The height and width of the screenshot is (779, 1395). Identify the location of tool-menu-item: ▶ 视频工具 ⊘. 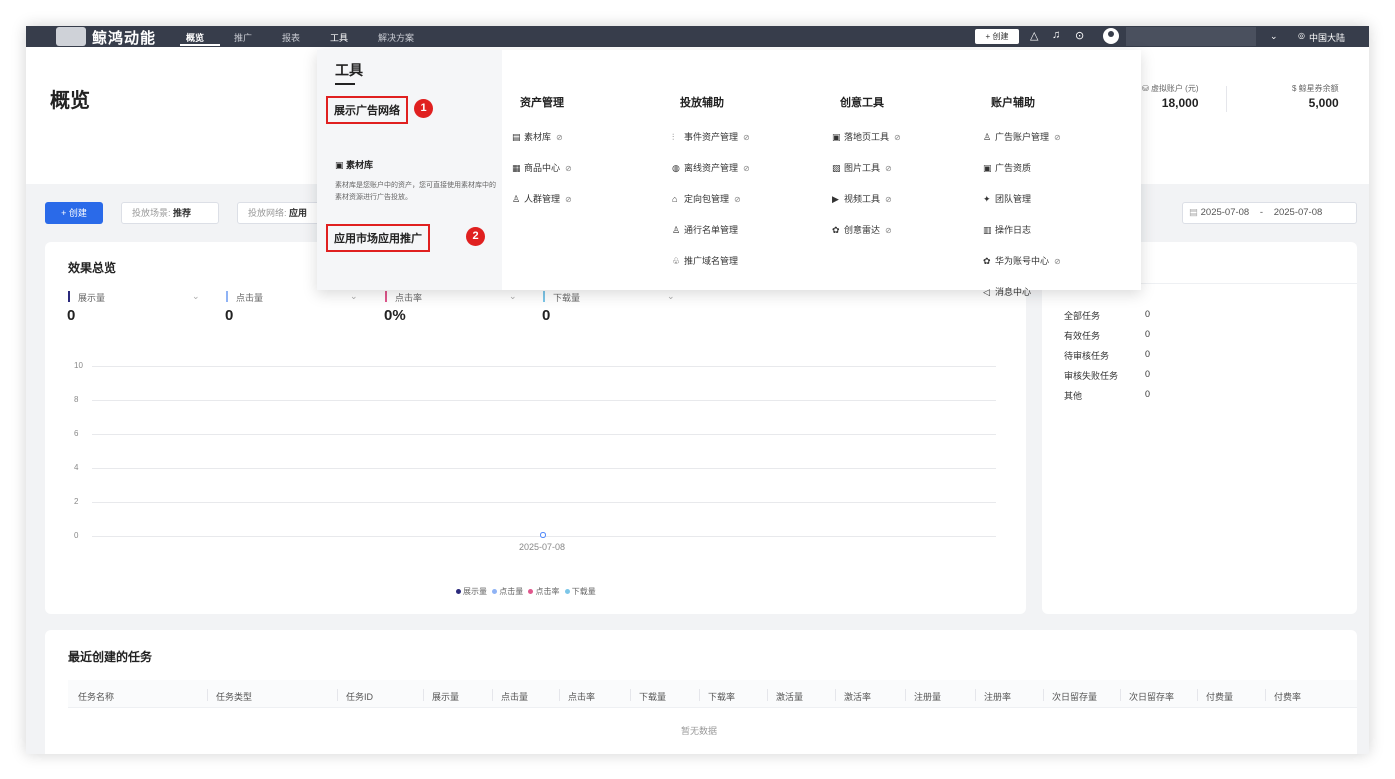
(862, 198).